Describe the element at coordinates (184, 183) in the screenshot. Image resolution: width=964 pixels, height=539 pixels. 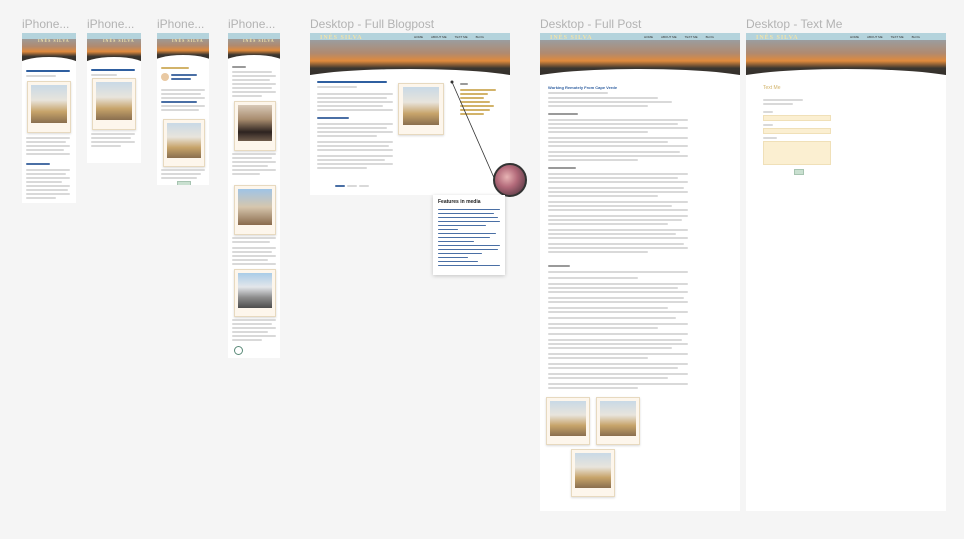
I see `submit-button` at that location.